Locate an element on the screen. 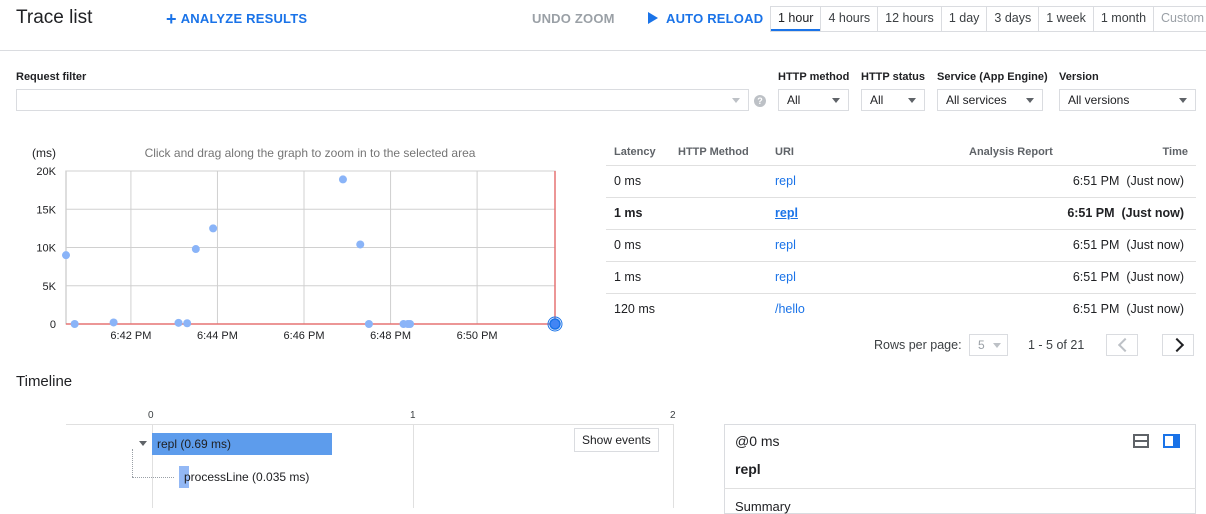  range-12-hours: 12 hours is located at coordinates (909, 19).